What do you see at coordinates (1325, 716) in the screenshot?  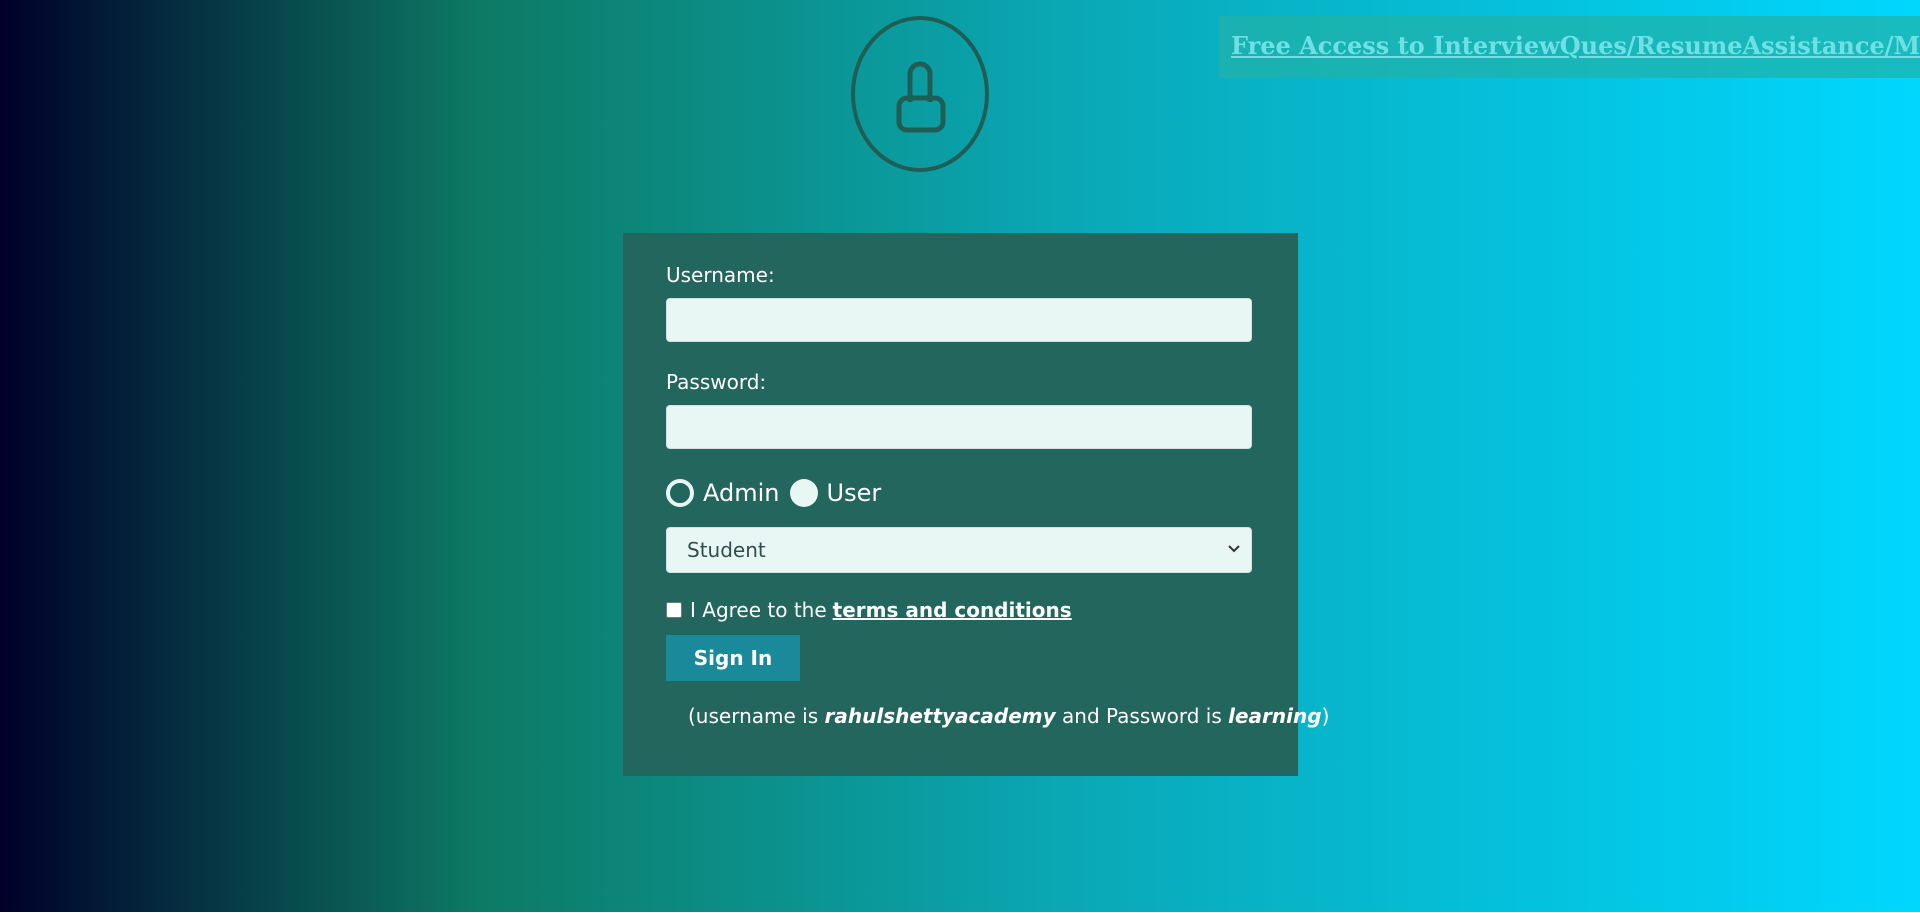 I see `hint-close: )` at bounding box center [1325, 716].